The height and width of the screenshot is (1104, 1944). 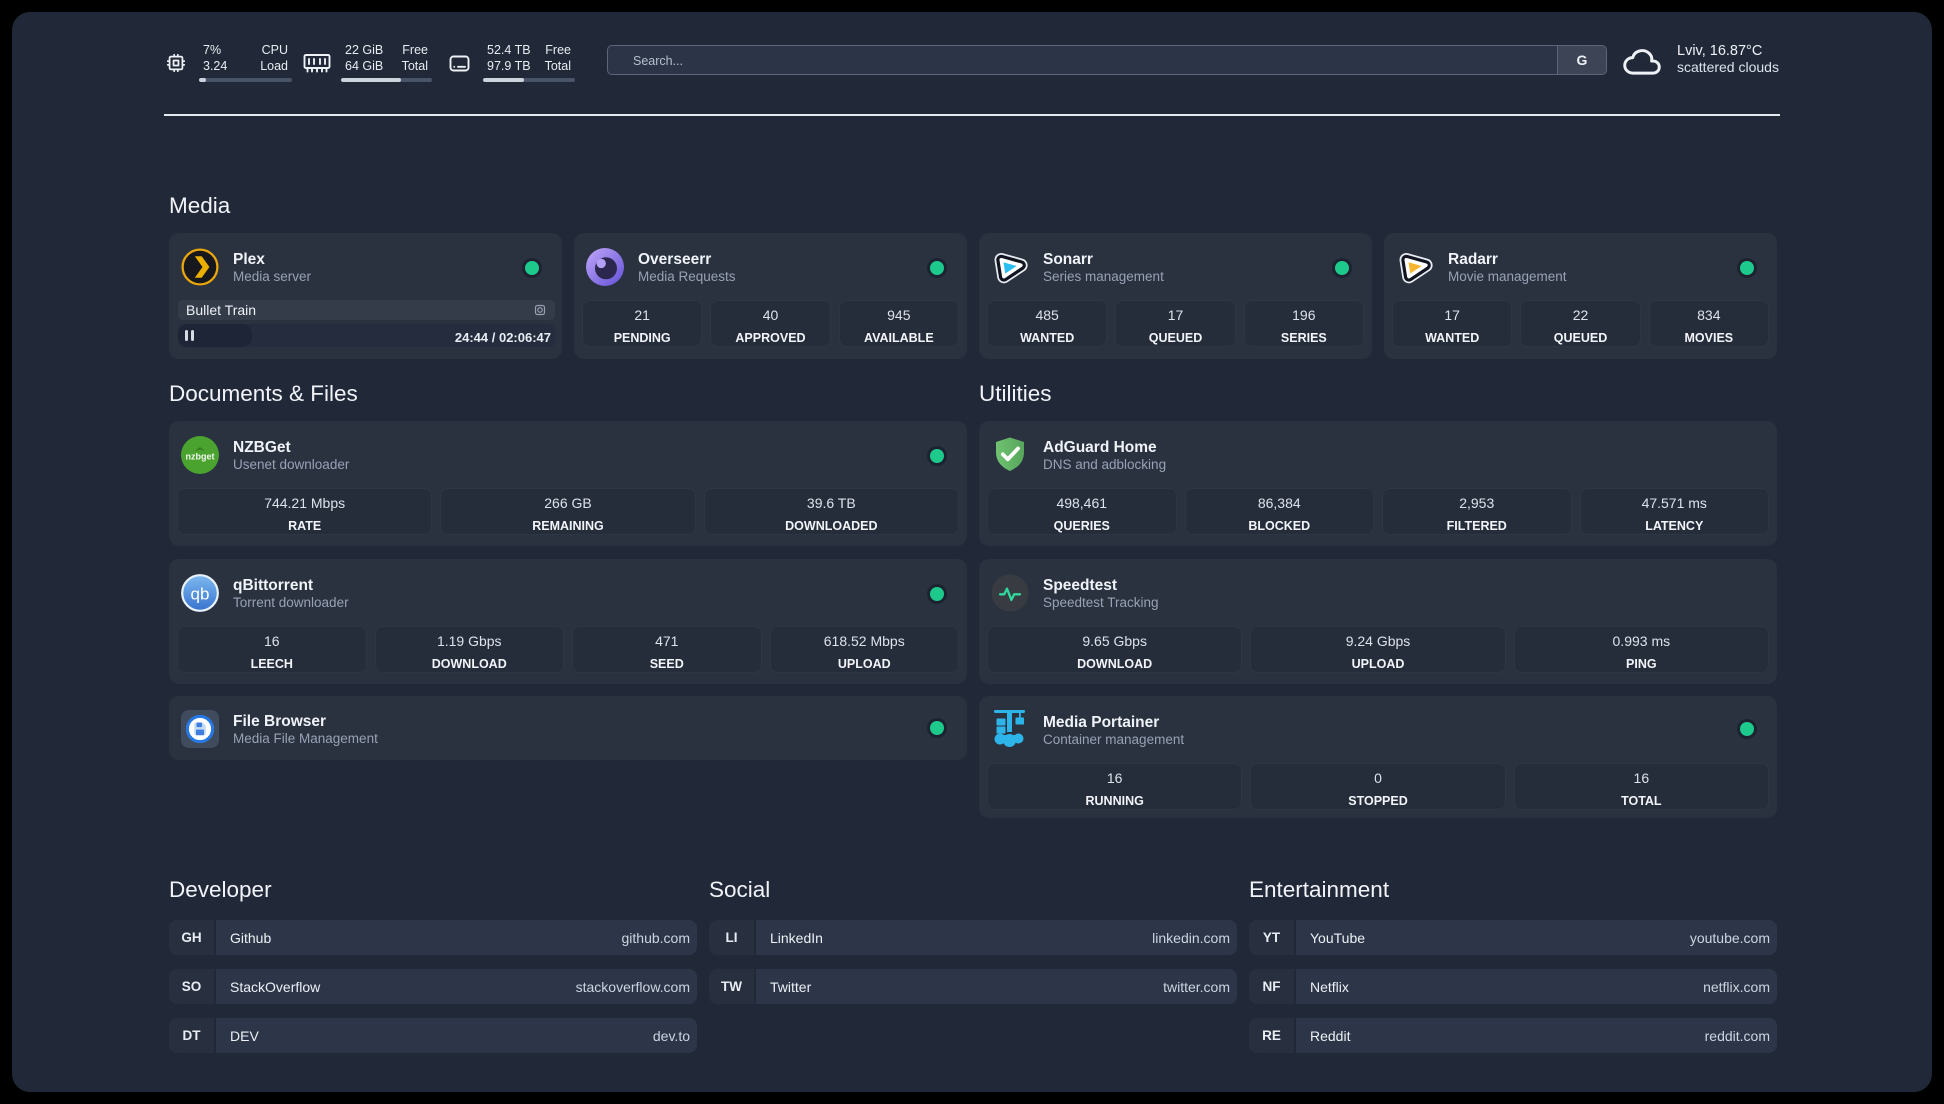 I want to click on svg-text: qb, so click(x=200, y=594).